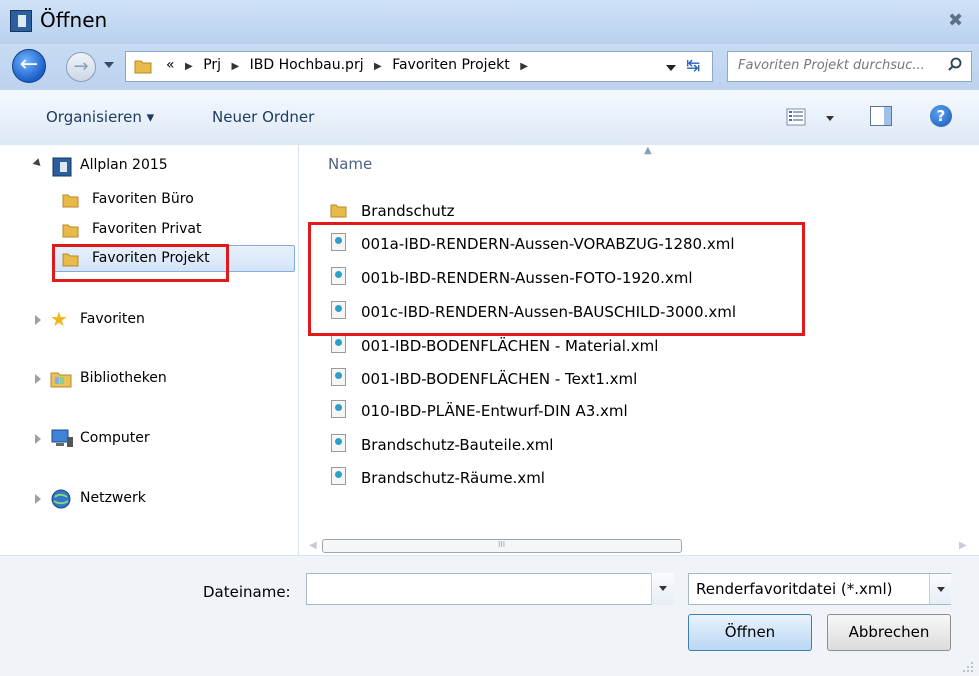 Image resolution: width=979 pixels, height=676 pixels. I want to click on filename-label: Dateiname:, so click(247, 592).